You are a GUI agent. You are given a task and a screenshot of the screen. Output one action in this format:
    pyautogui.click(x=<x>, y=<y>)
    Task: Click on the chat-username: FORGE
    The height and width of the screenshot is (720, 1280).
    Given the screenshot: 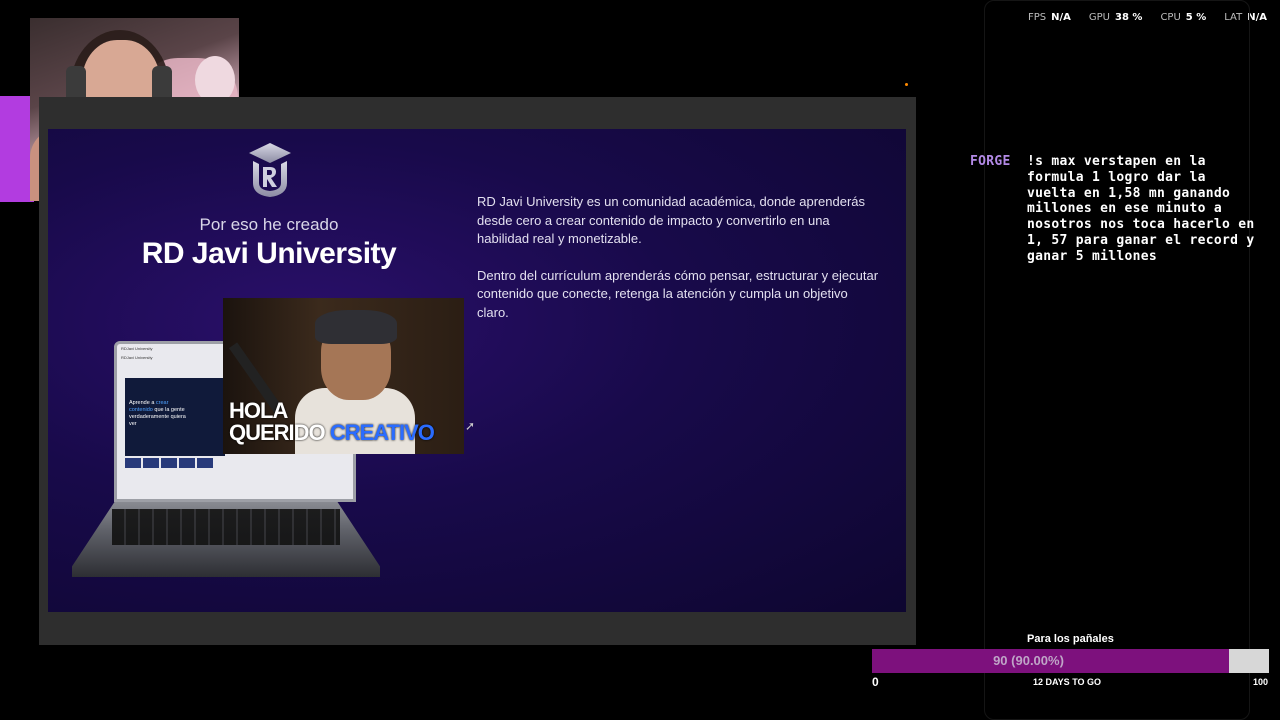 What is the action you would take?
    pyautogui.click(x=990, y=161)
    